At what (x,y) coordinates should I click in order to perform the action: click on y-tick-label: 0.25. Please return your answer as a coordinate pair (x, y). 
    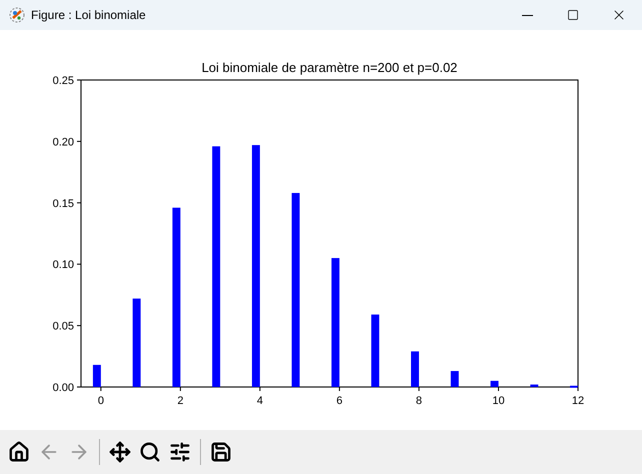
    Looking at the image, I should click on (63, 81).